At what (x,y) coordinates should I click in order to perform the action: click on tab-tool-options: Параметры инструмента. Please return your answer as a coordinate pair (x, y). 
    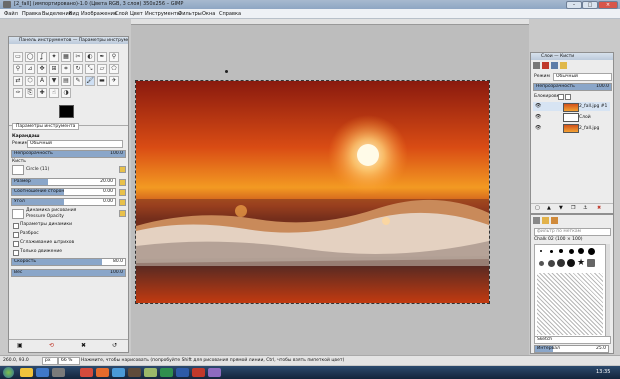
    Looking at the image, I should click on (46, 126).